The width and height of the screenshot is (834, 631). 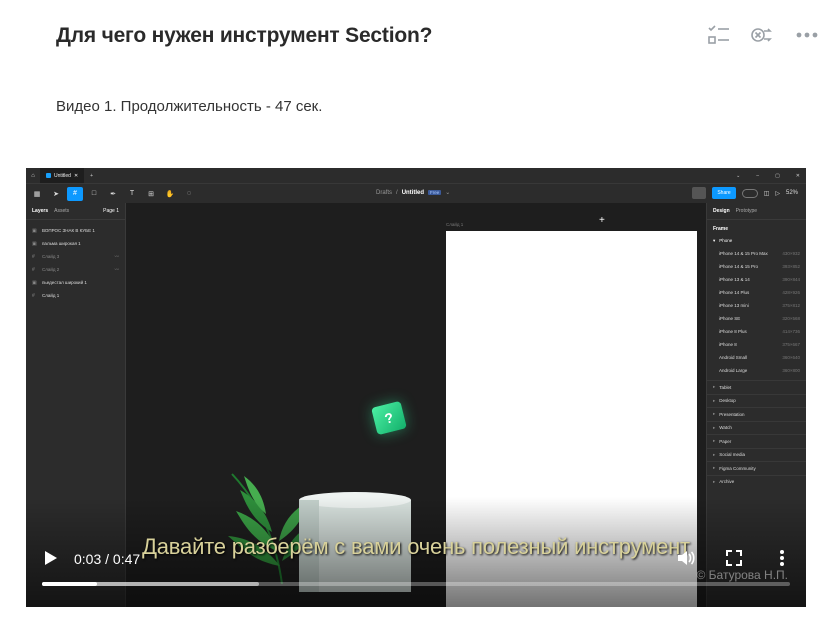 What do you see at coordinates (737, 468) in the screenshot?
I see `category-label: Figma Community` at bounding box center [737, 468].